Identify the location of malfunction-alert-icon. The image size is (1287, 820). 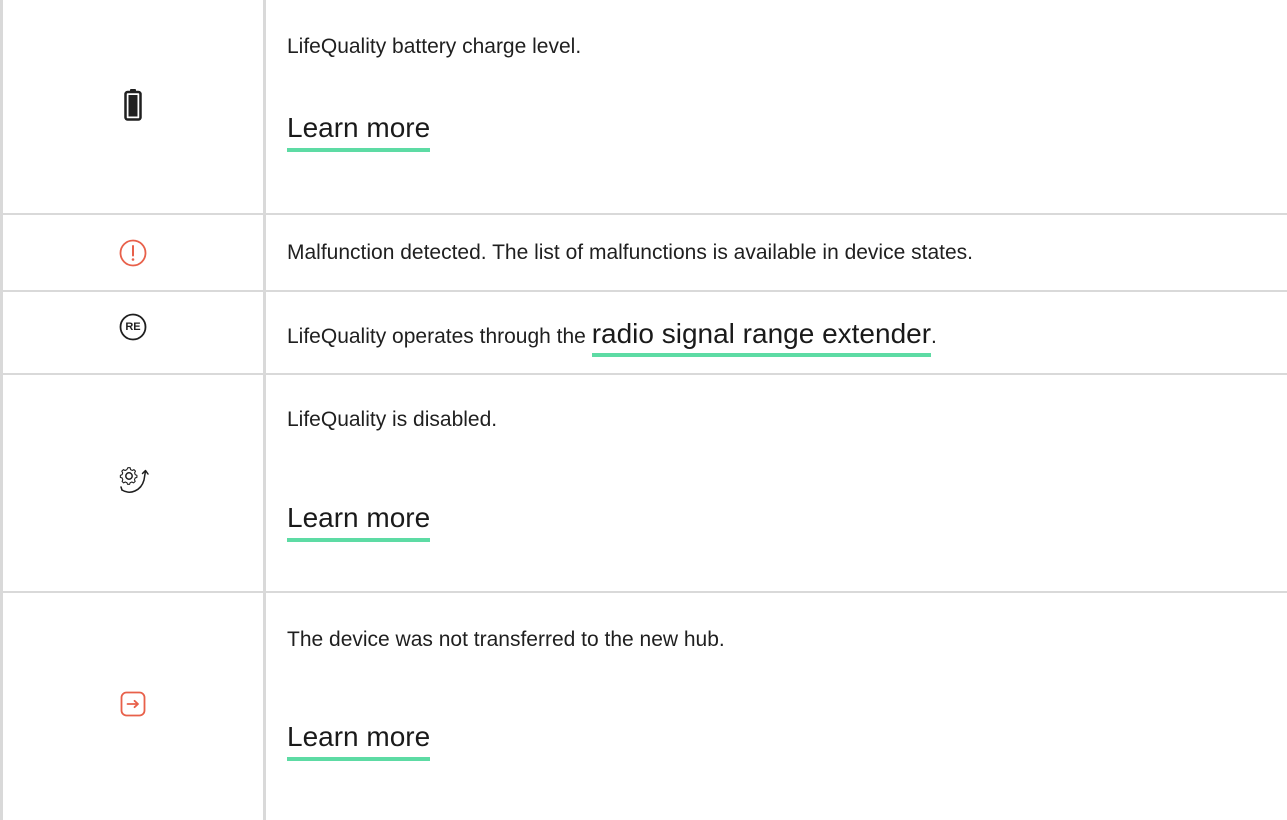
(133, 253).